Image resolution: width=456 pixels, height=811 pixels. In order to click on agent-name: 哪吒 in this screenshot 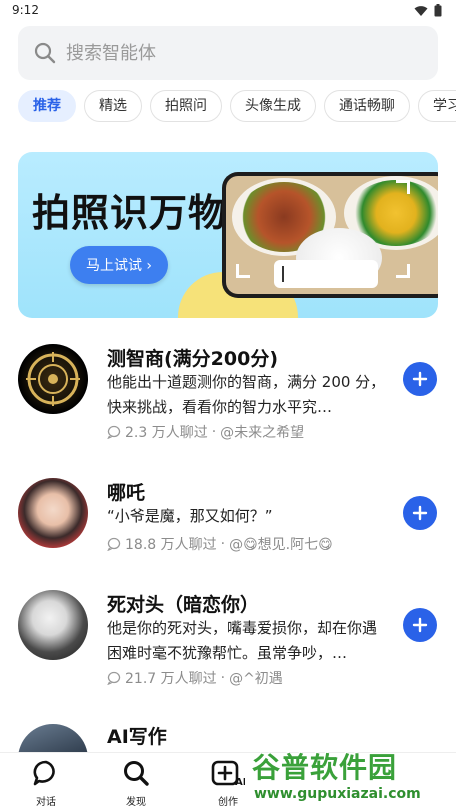, I will do `click(126, 493)`.